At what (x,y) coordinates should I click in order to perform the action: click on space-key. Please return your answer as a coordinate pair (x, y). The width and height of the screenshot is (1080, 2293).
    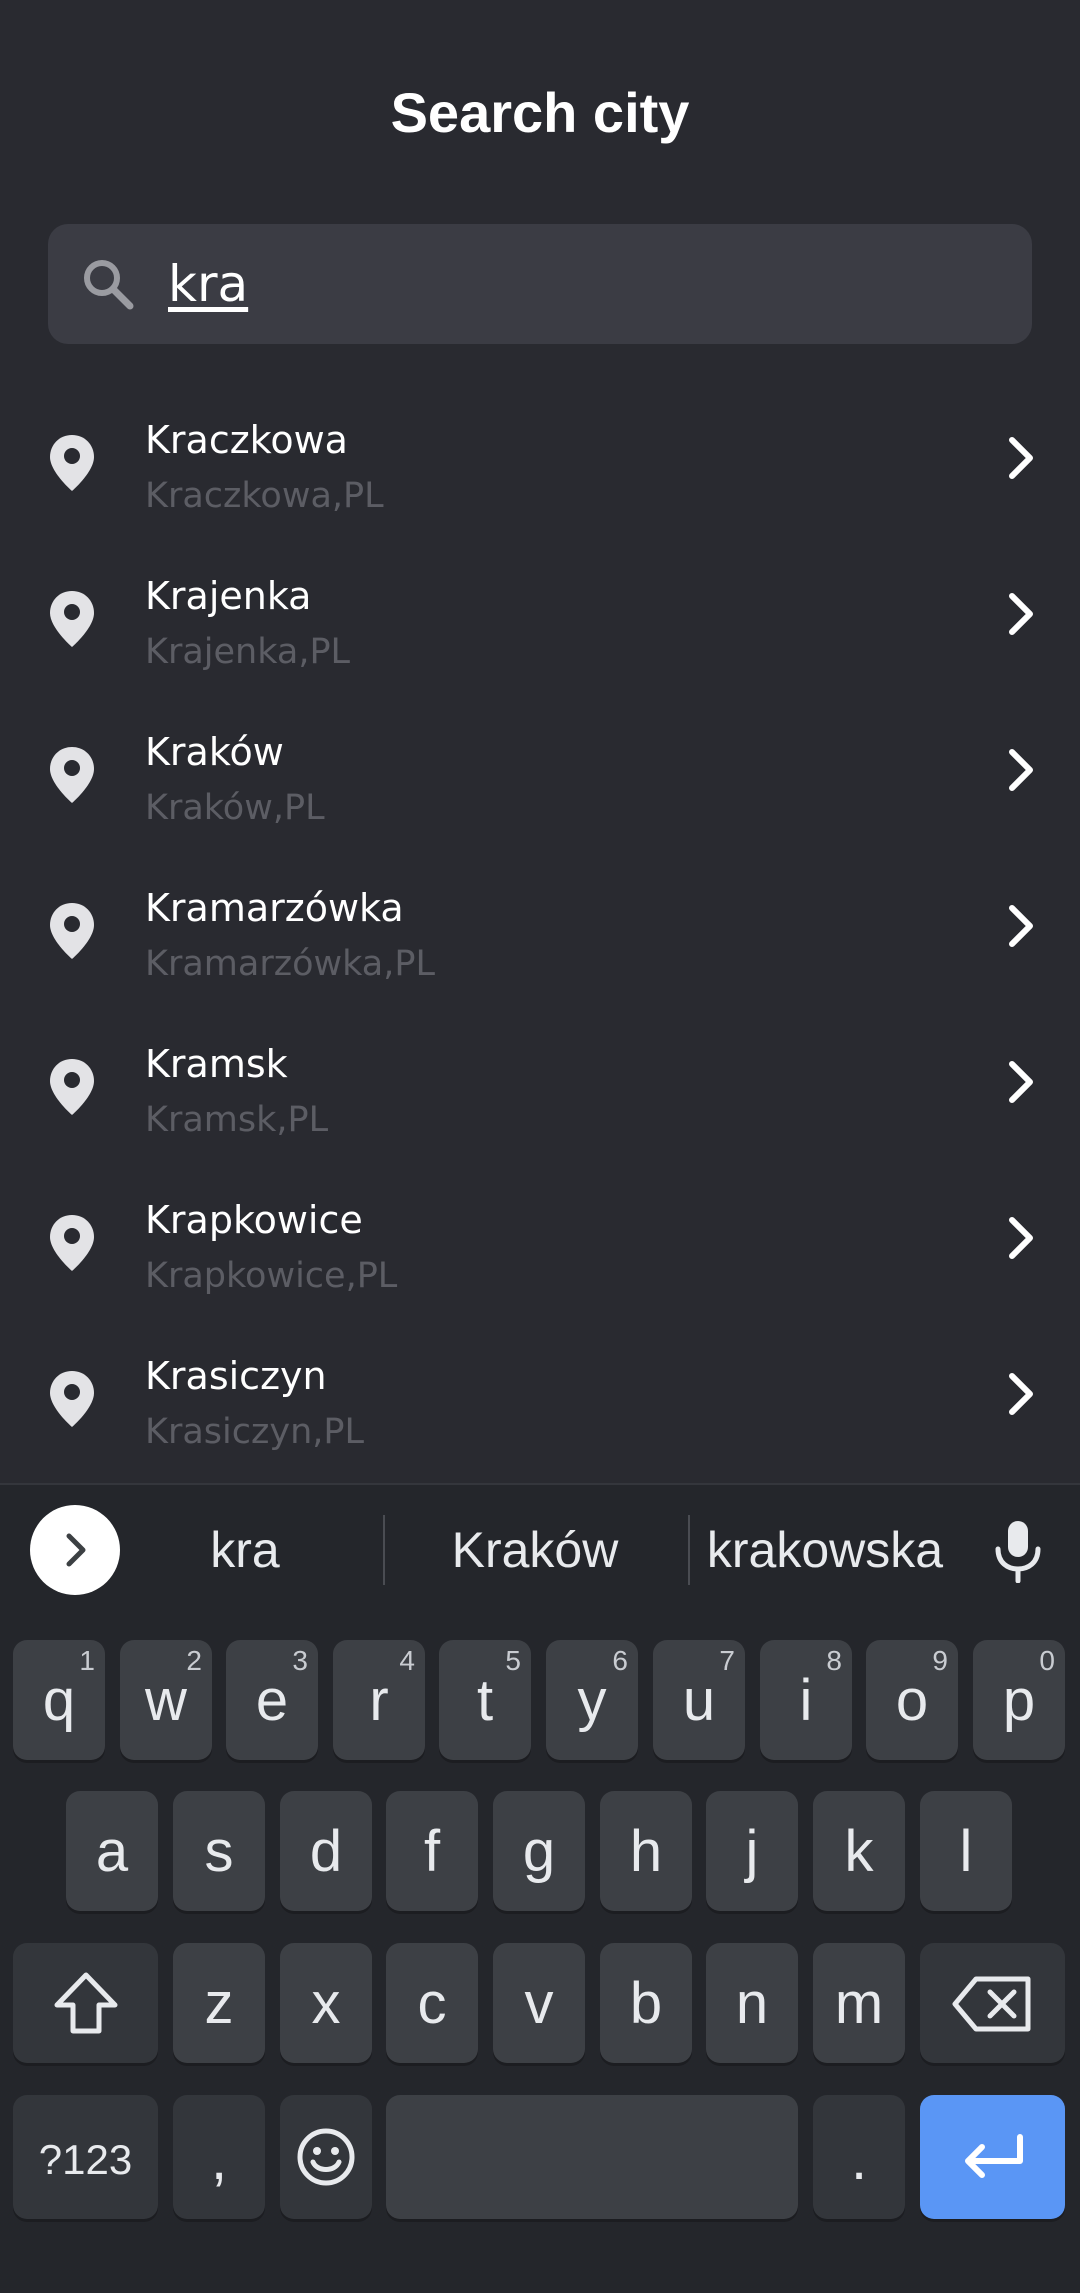
    Looking at the image, I should click on (592, 2157).